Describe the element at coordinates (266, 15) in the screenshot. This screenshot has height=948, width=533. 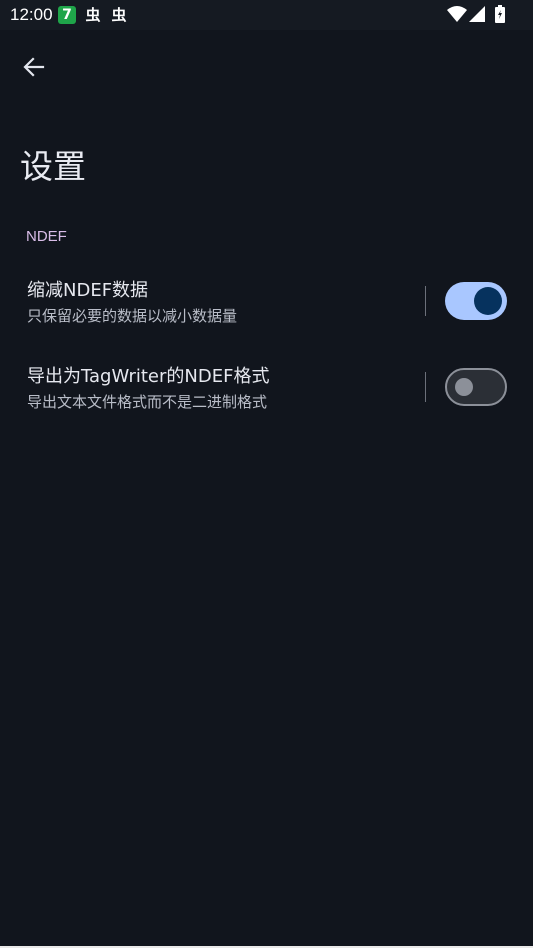
I see `status-bar: 12:00 7 虫 虫` at that location.